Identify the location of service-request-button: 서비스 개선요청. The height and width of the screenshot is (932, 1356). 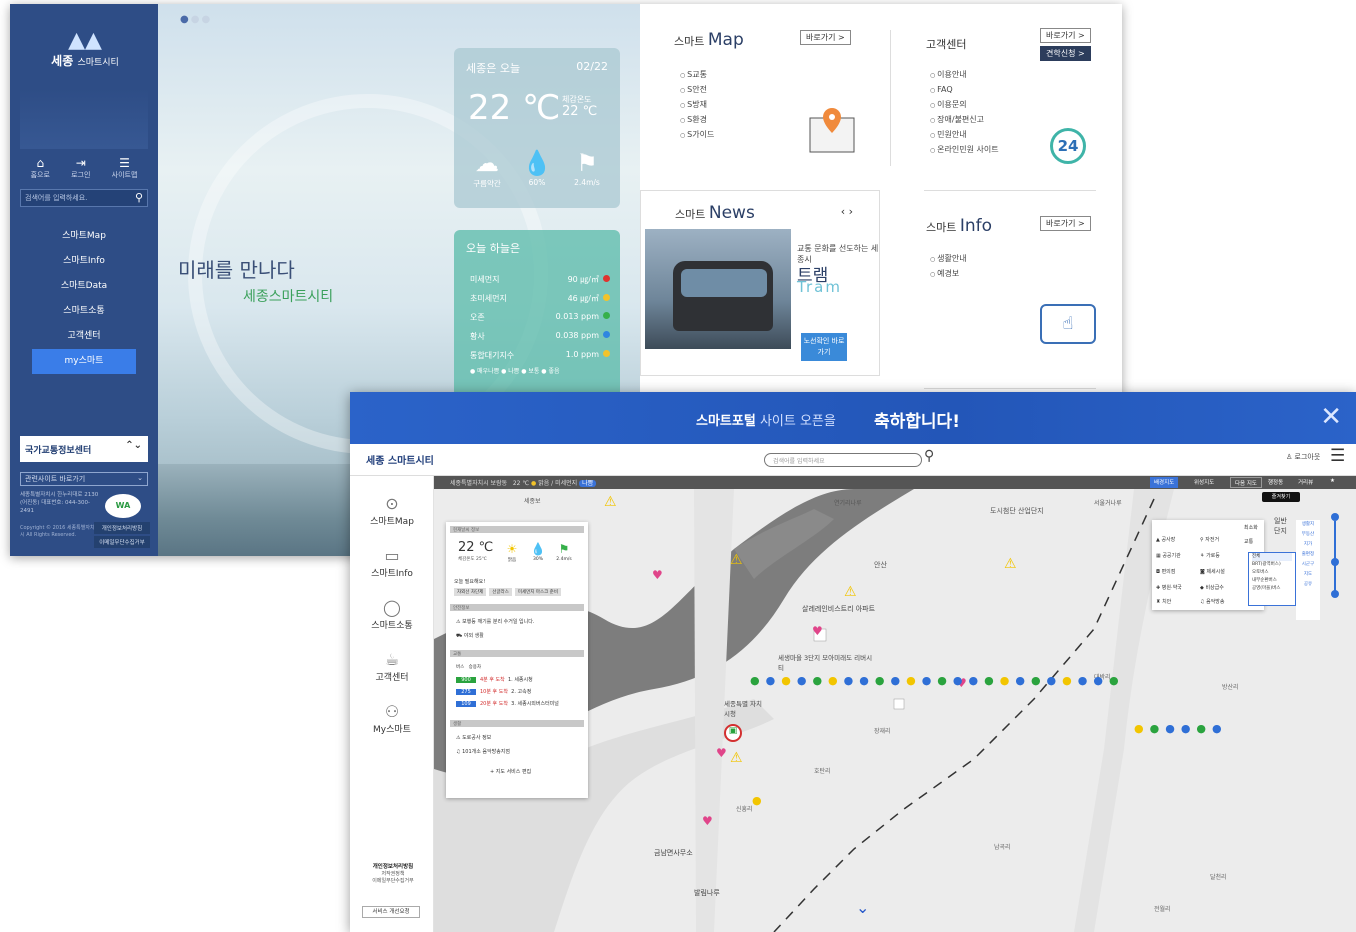
(391, 912).